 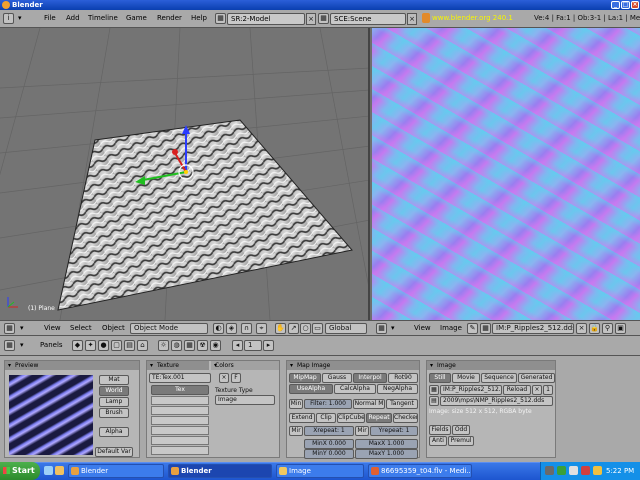 What do you see at coordinates (346, 328) in the screenshot?
I see `orientation-select: Global` at bounding box center [346, 328].